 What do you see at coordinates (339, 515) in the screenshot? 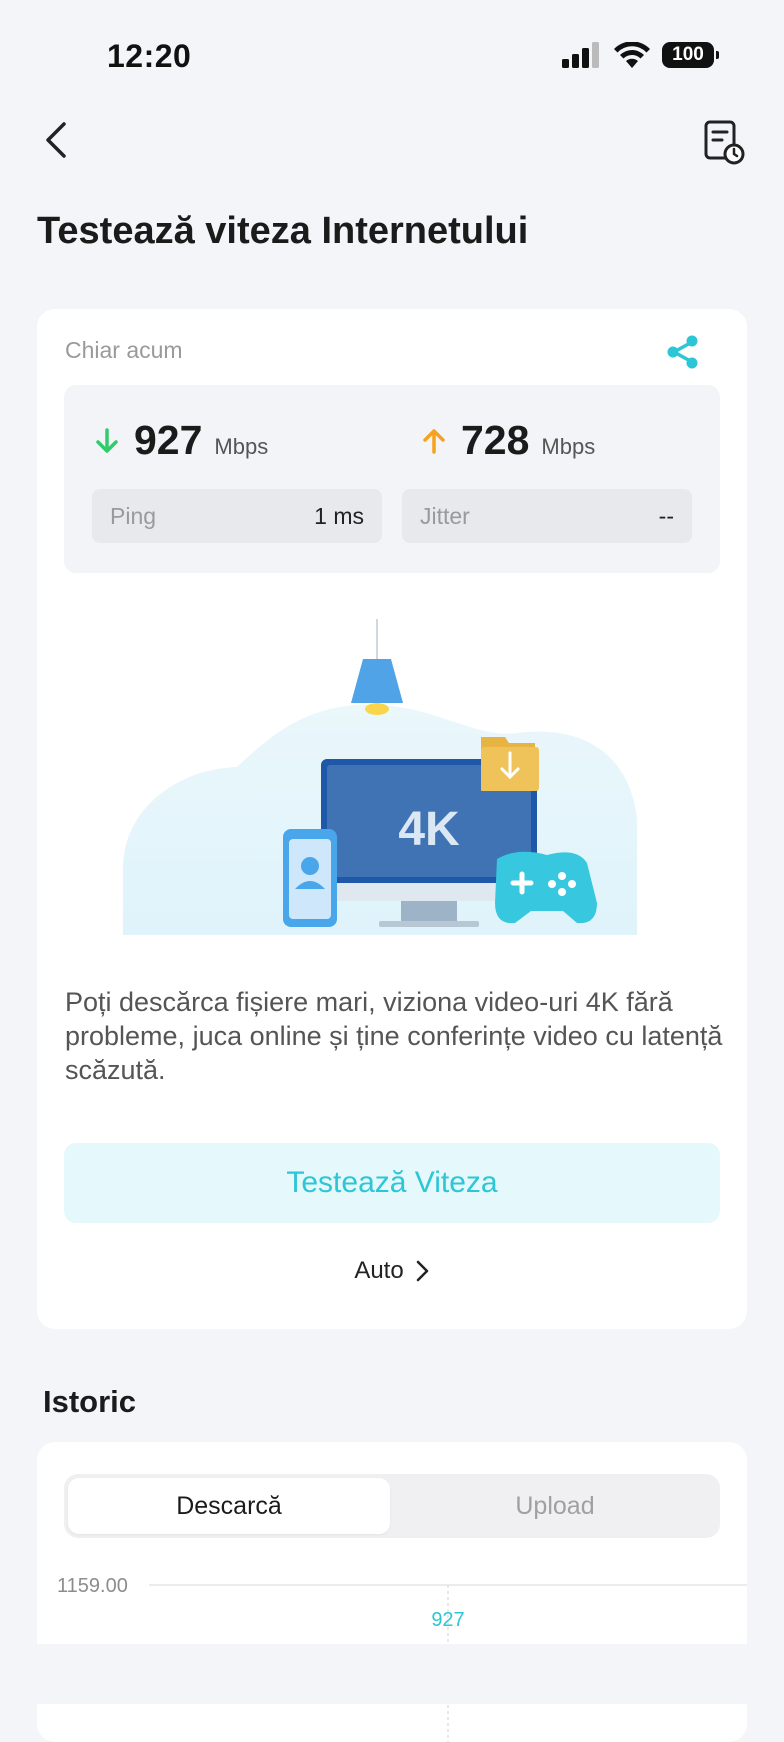
I see `ping-value: 1 ms` at bounding box center [339, 515].